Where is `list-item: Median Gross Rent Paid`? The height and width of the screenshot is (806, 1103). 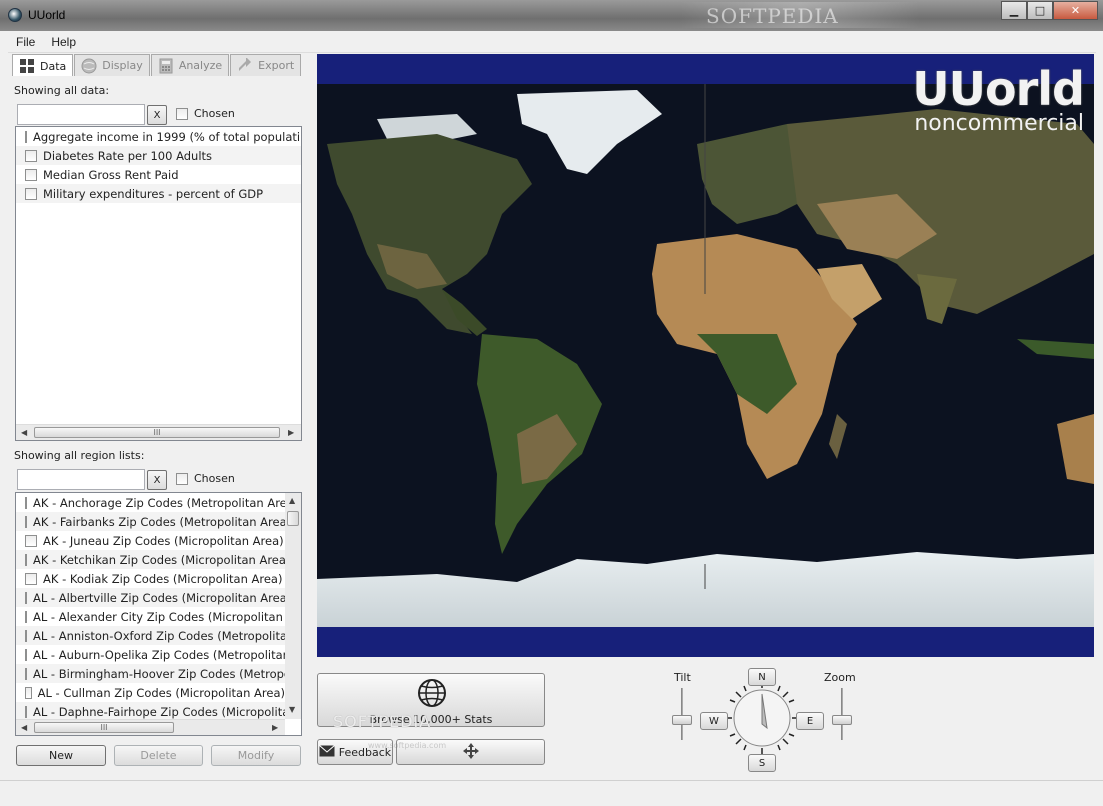 list-item: Median Gross Rent Paid is located at coordinates (158, 174).